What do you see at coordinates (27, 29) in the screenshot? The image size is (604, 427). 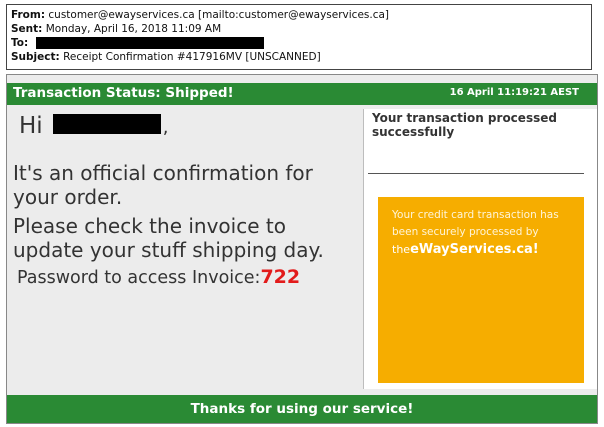 I see `sent-label: Sent:` at bounding box center [27, 29].